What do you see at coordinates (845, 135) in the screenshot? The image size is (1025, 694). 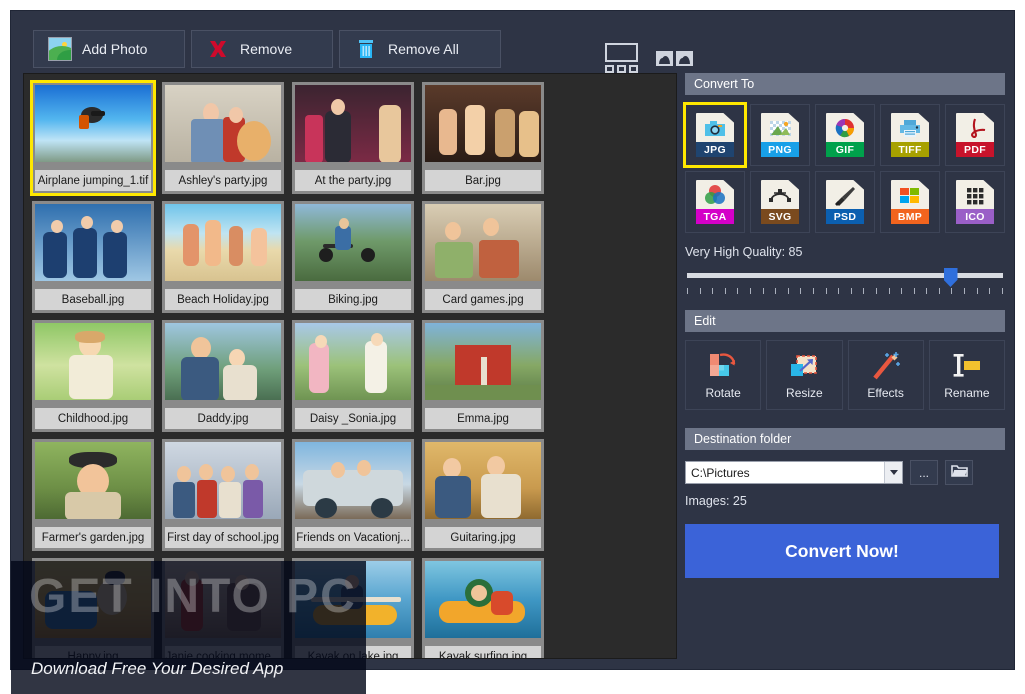 I see `format-tile-gif: GIF` at bounding box center [845, 135].